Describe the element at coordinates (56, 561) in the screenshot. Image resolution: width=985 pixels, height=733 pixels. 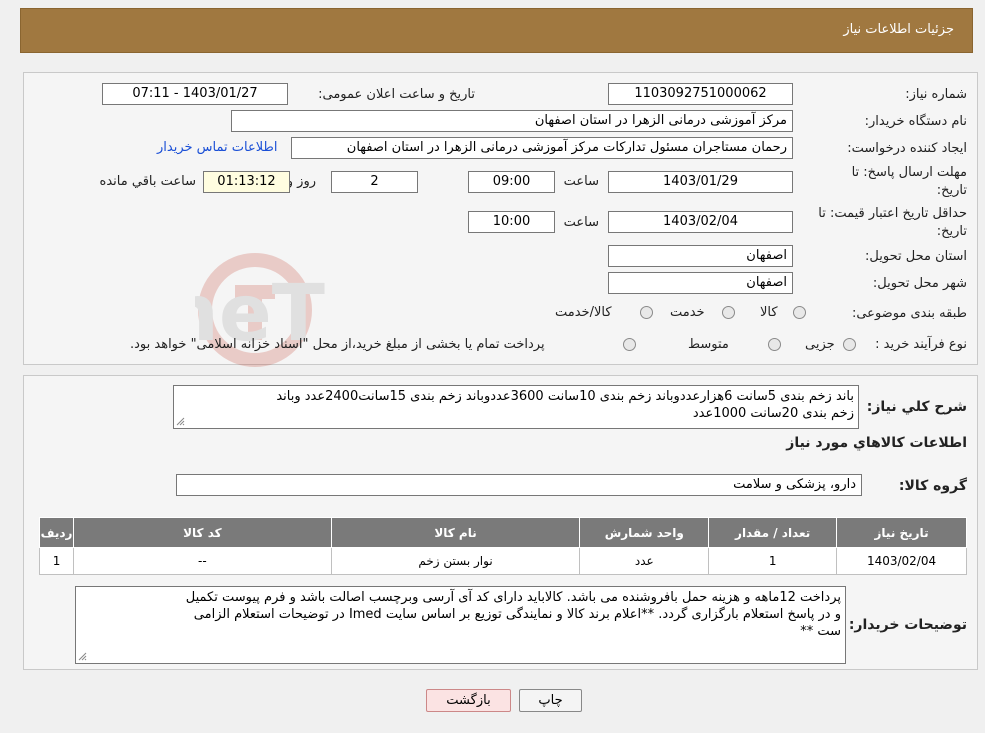
I see `cell-row: 1` at that location.